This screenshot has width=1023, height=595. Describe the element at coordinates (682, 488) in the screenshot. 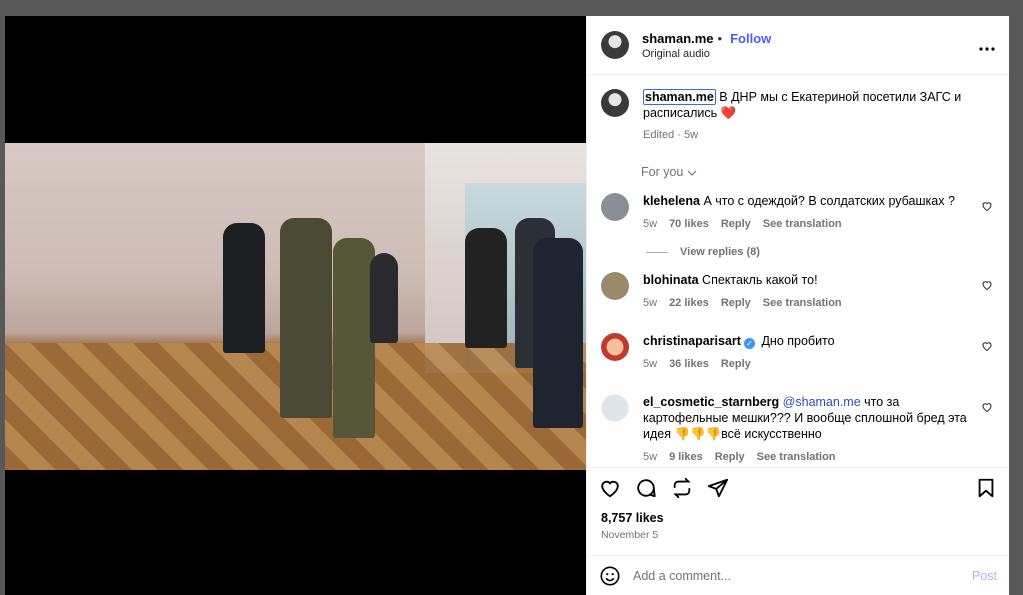

I see `repost-icon` at that location.